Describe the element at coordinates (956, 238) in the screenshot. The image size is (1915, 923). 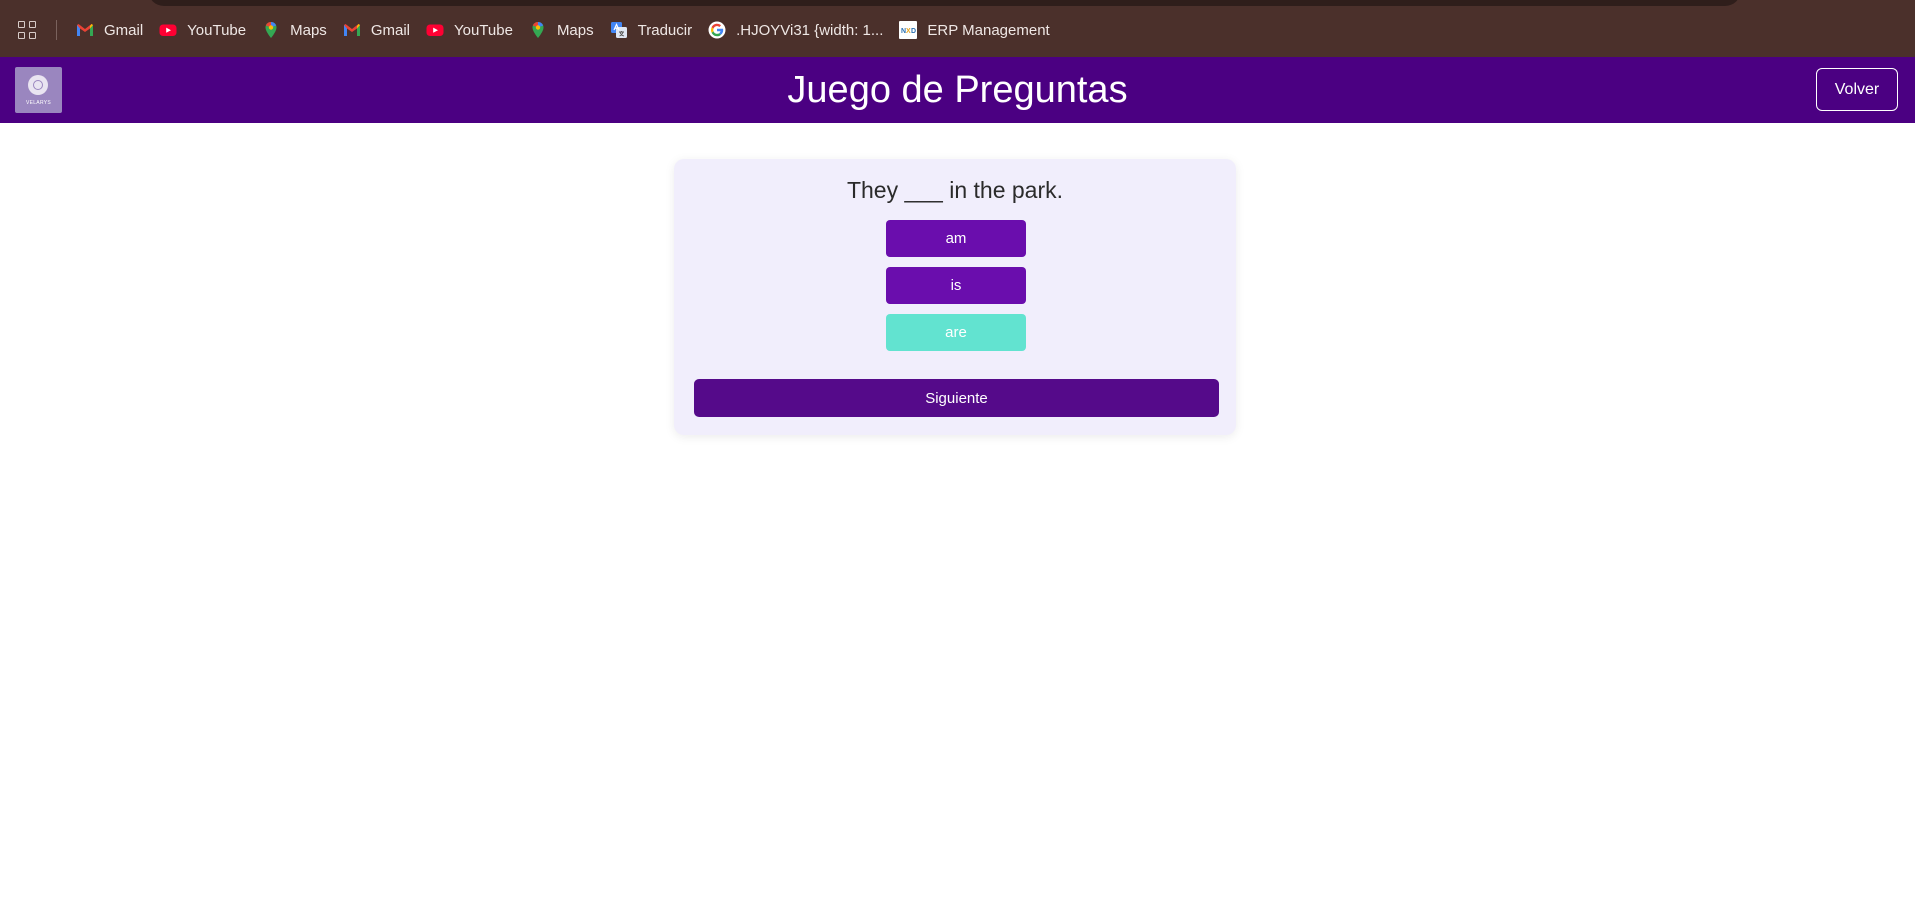
I see `answer-option-am: am` at that location.